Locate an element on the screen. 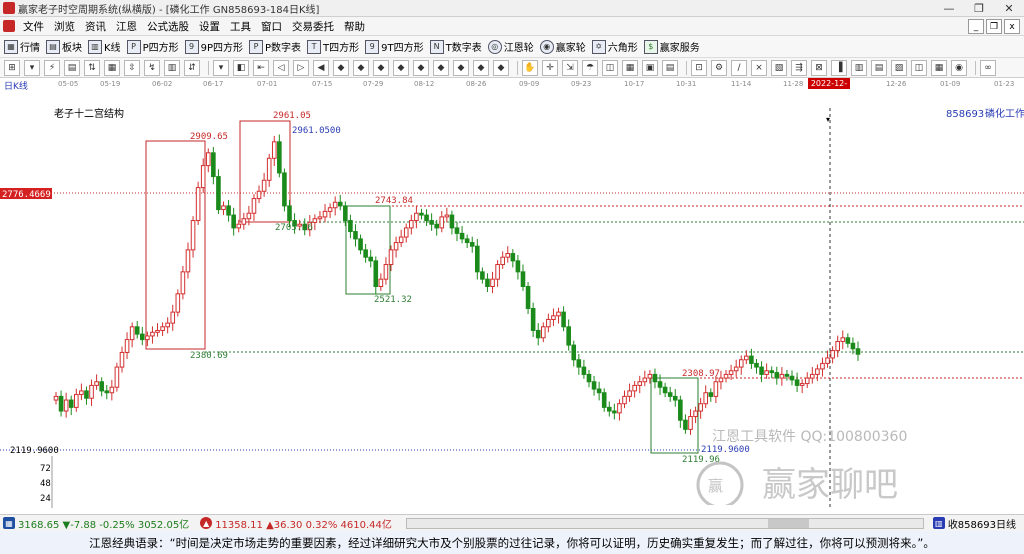 This screenshot has width=1024, height=554. drawing-tool-icon: ⇤ is located at coordinates (261, 67).